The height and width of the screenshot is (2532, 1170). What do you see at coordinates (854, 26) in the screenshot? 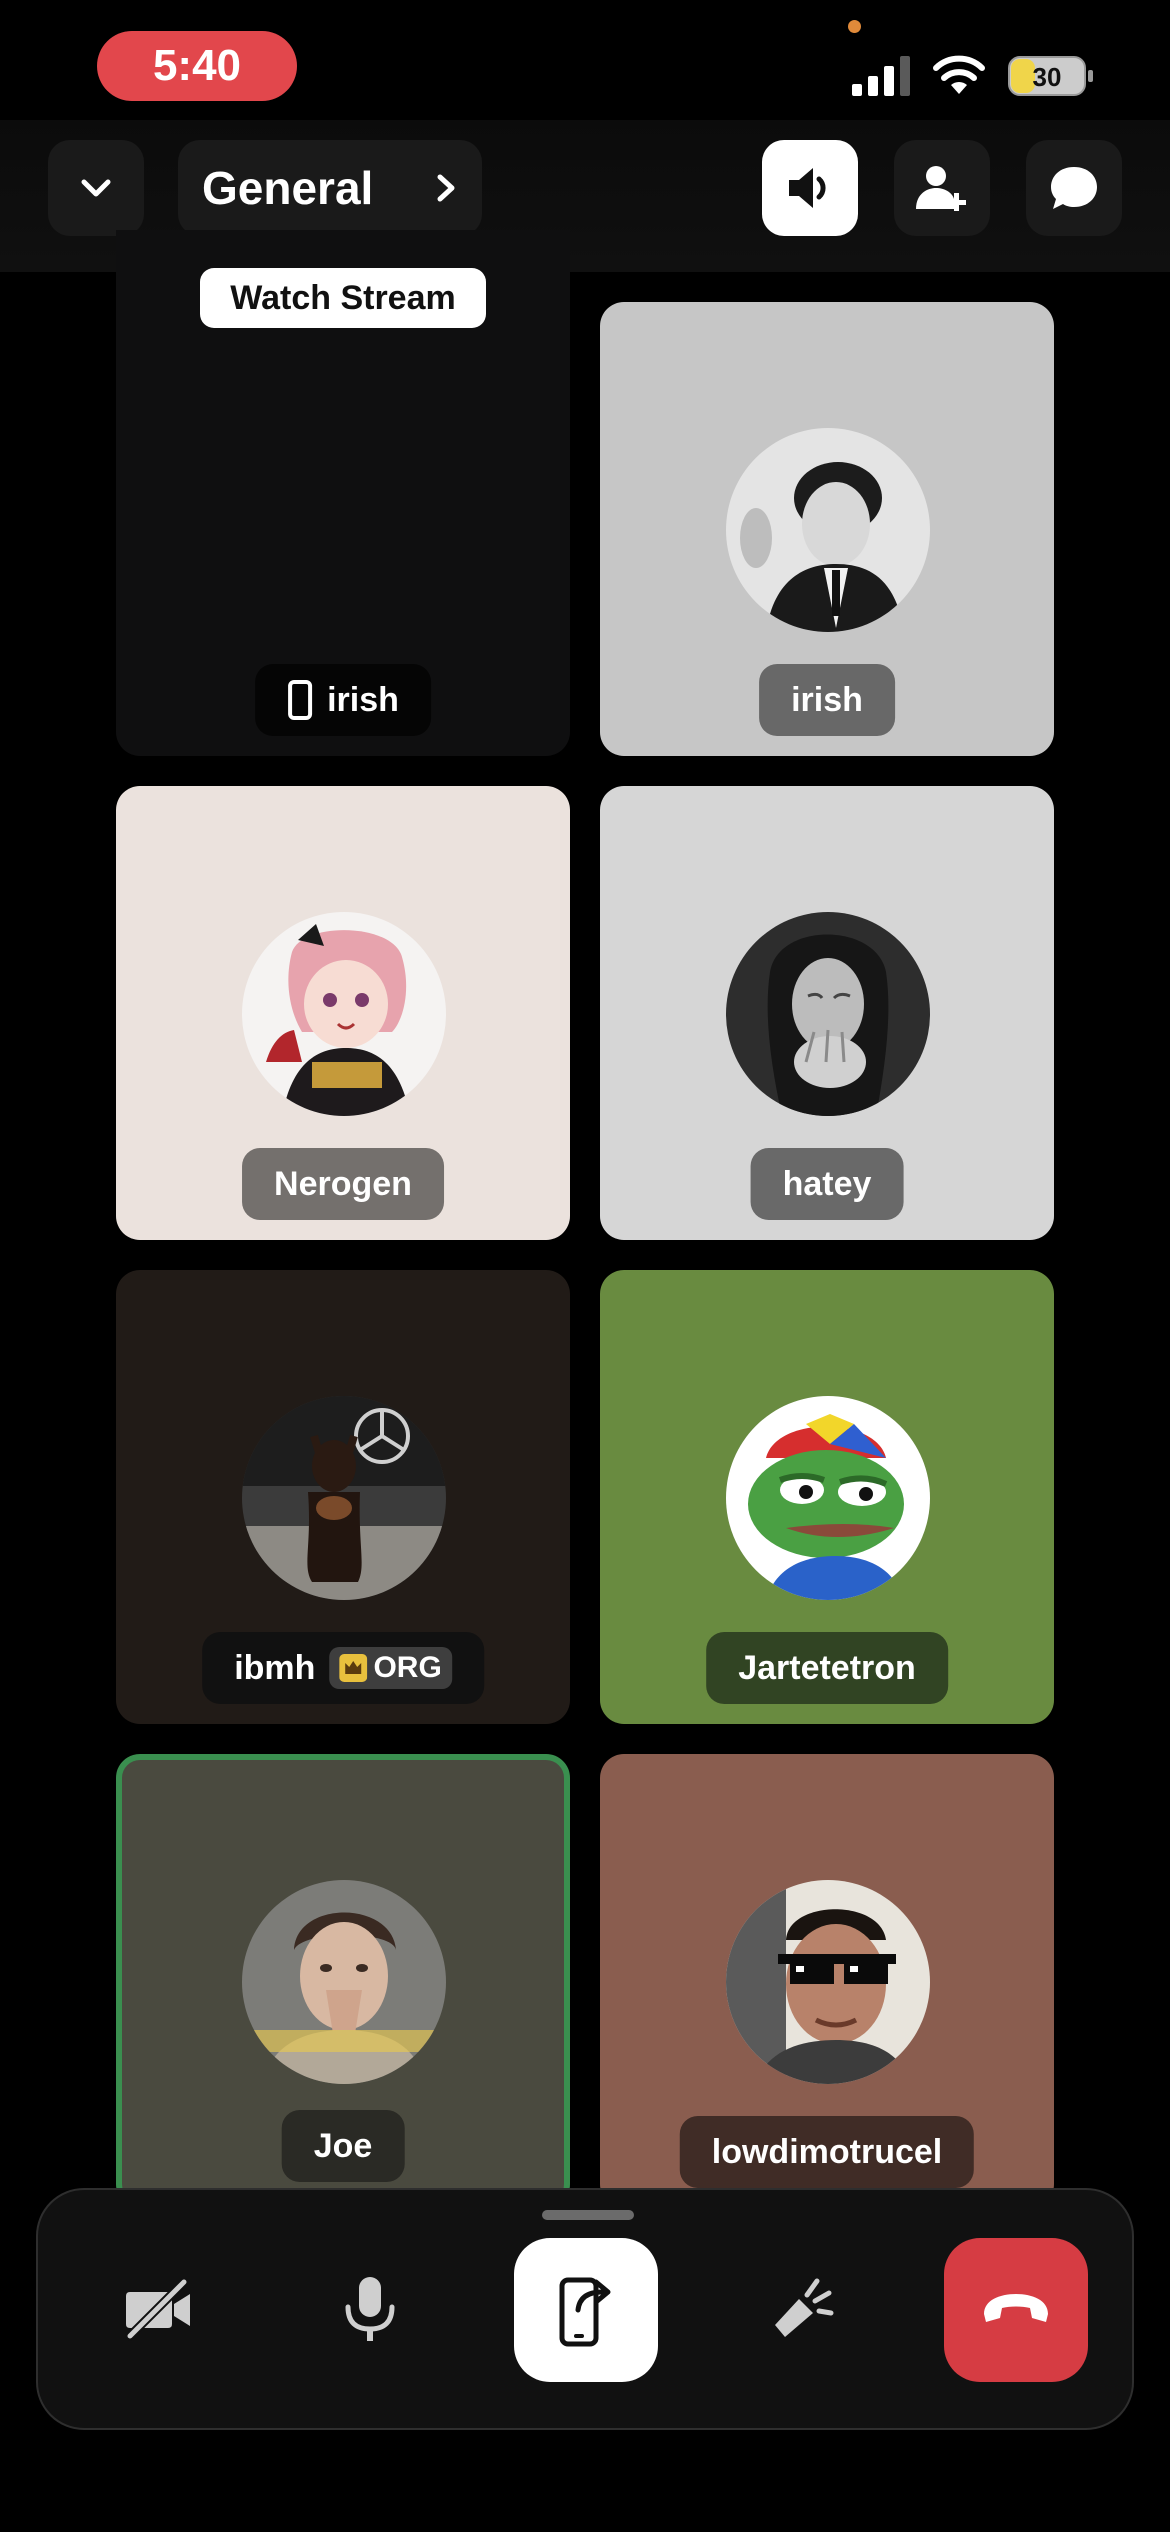
I see `privacy-indicator-dot` at bounding box center [854, 26].